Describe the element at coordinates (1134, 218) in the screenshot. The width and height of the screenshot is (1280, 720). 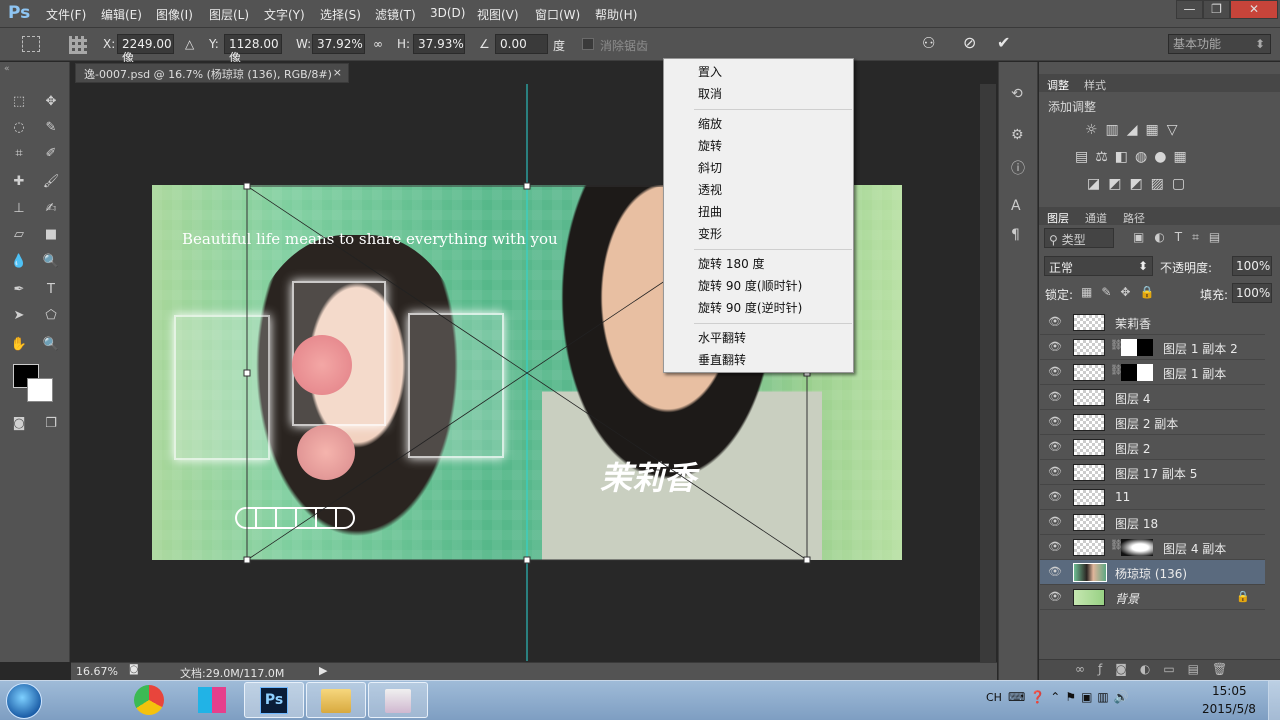
I see `tab-paths: 路径` at that location.